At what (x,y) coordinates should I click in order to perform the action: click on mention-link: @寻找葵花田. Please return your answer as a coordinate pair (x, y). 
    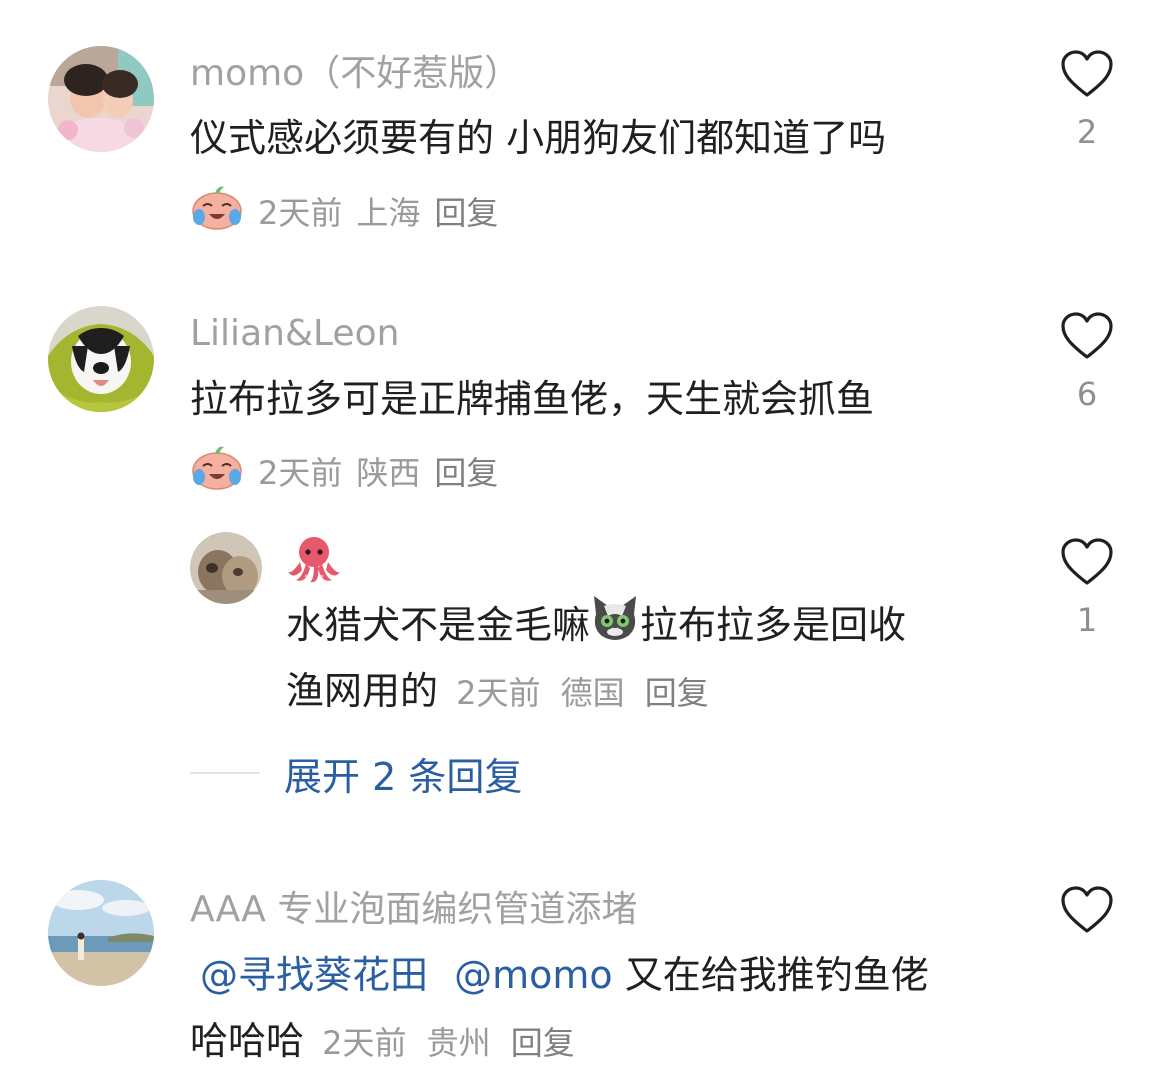
    Looking at the image, I should click on (314, 975).